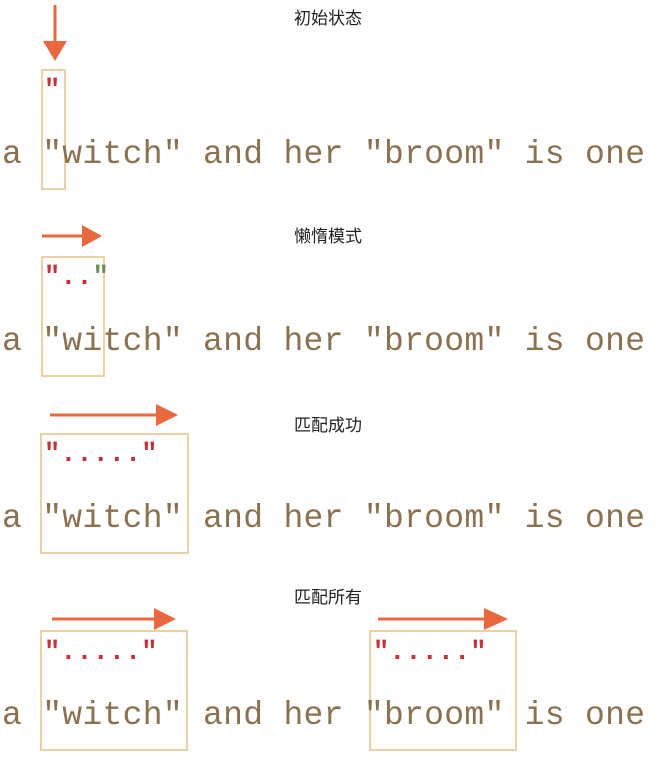 The image size is (666, 760). I want to click on step2-sentence: a "witch" and her "broom" is one, so click(324, 341).